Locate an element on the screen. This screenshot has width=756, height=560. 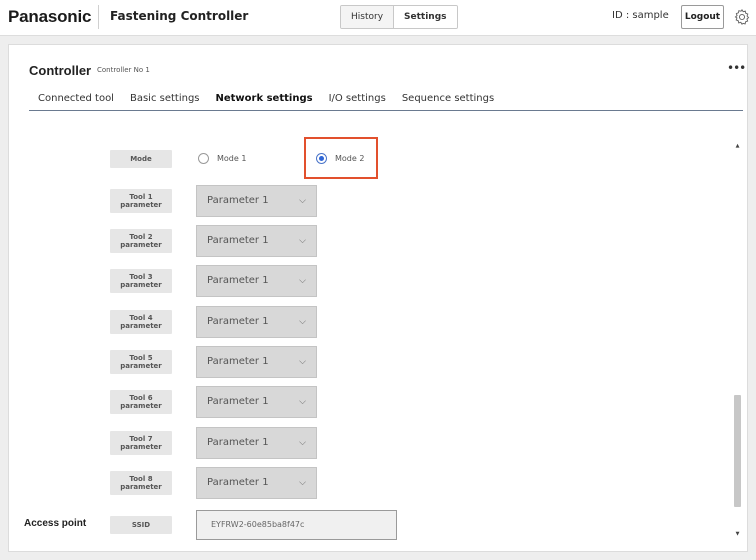
tool-1-parameter-select: Parameter 1 ⌵ is located at coordinates (256, 201).